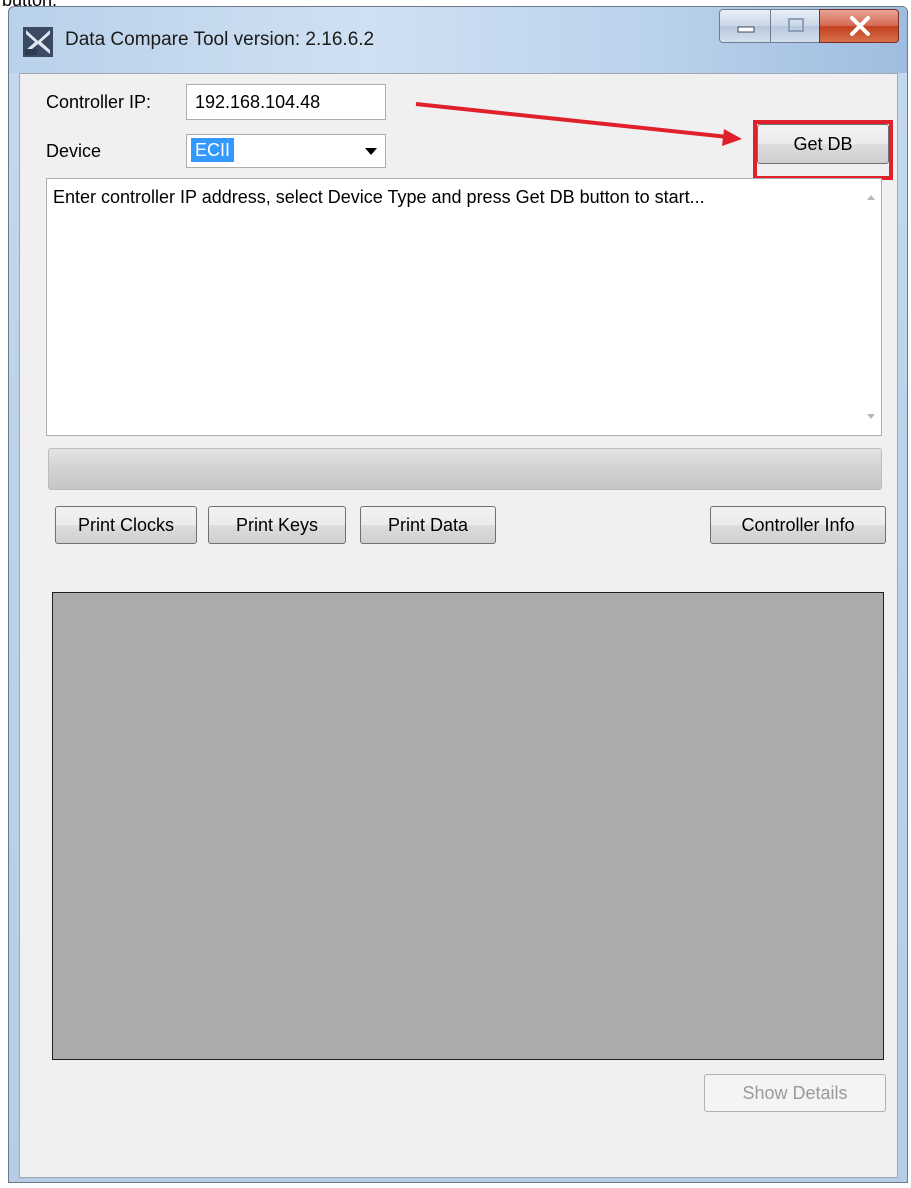 The height and width of the screenshot is (1188, 911). Describe the element at coordinates (465, 469) in the screenshot. I see `progress-bar` at that location.